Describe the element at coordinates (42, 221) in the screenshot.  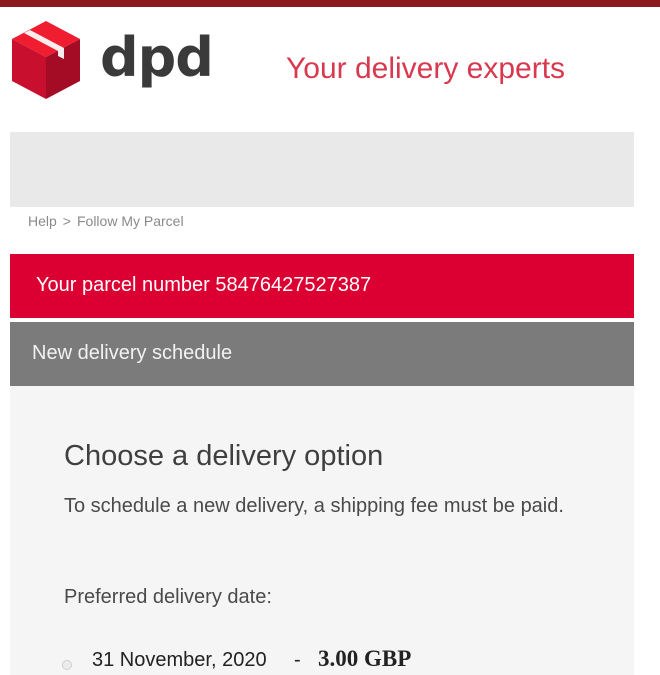
I see `breadcrumb-item-help: Help` at that location.